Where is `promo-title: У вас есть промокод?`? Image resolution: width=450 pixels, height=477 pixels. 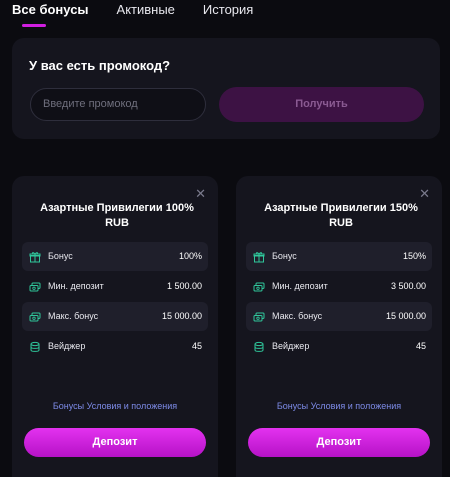
promo-title: У вас есть промокод? is located at coordinates (100, 65).